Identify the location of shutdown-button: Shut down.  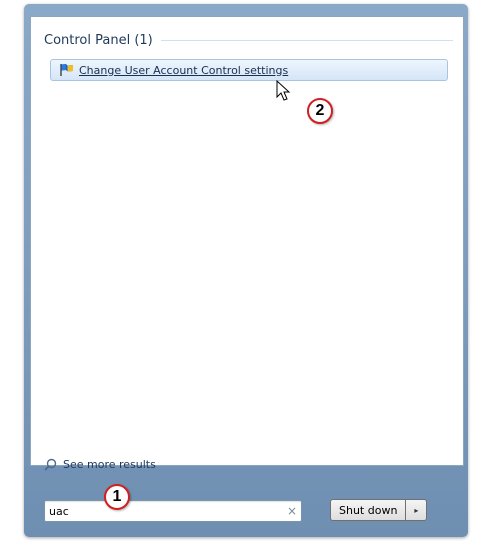
(368, 510).